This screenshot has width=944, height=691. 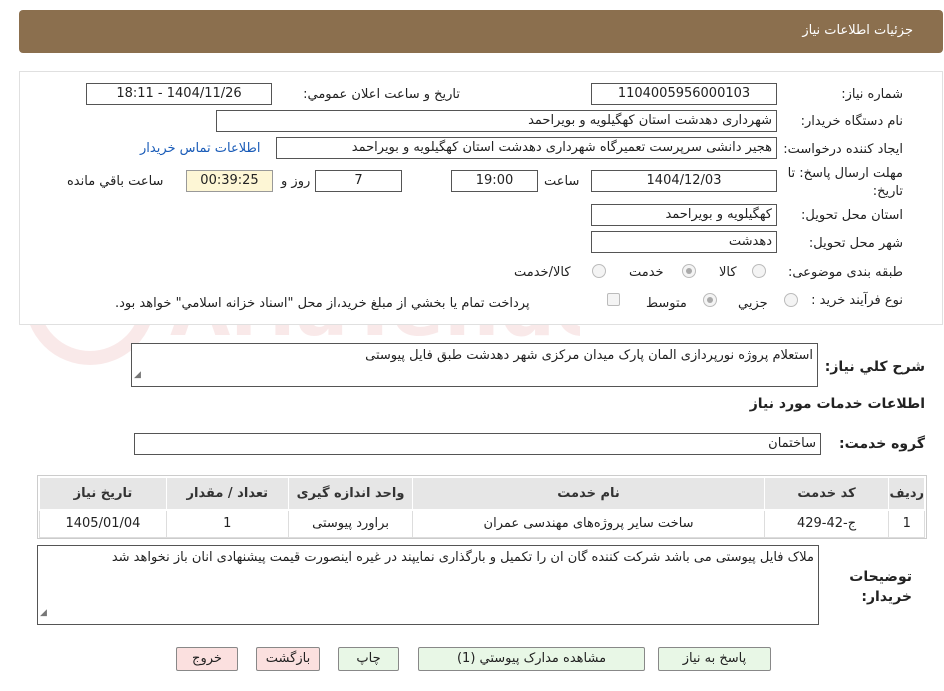 I want to click on days-label: روز و, so click(x=296, y=181).